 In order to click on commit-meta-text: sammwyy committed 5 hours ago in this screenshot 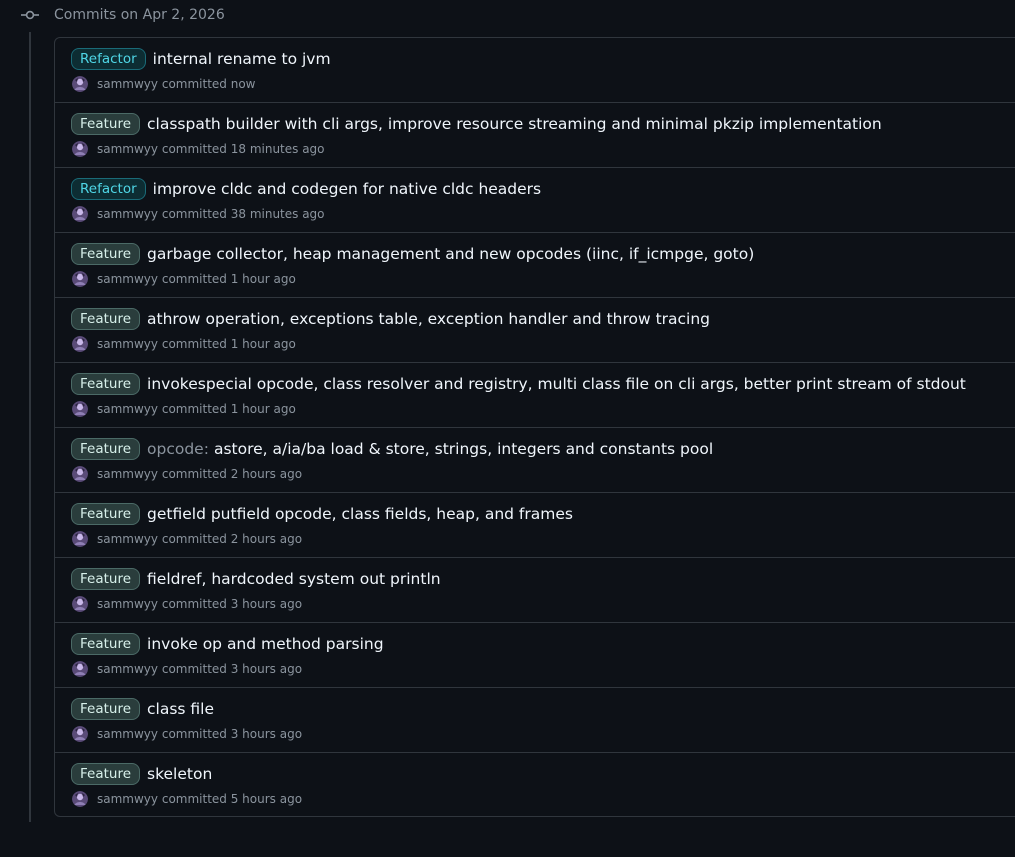, I will do `click(199, 799)`.